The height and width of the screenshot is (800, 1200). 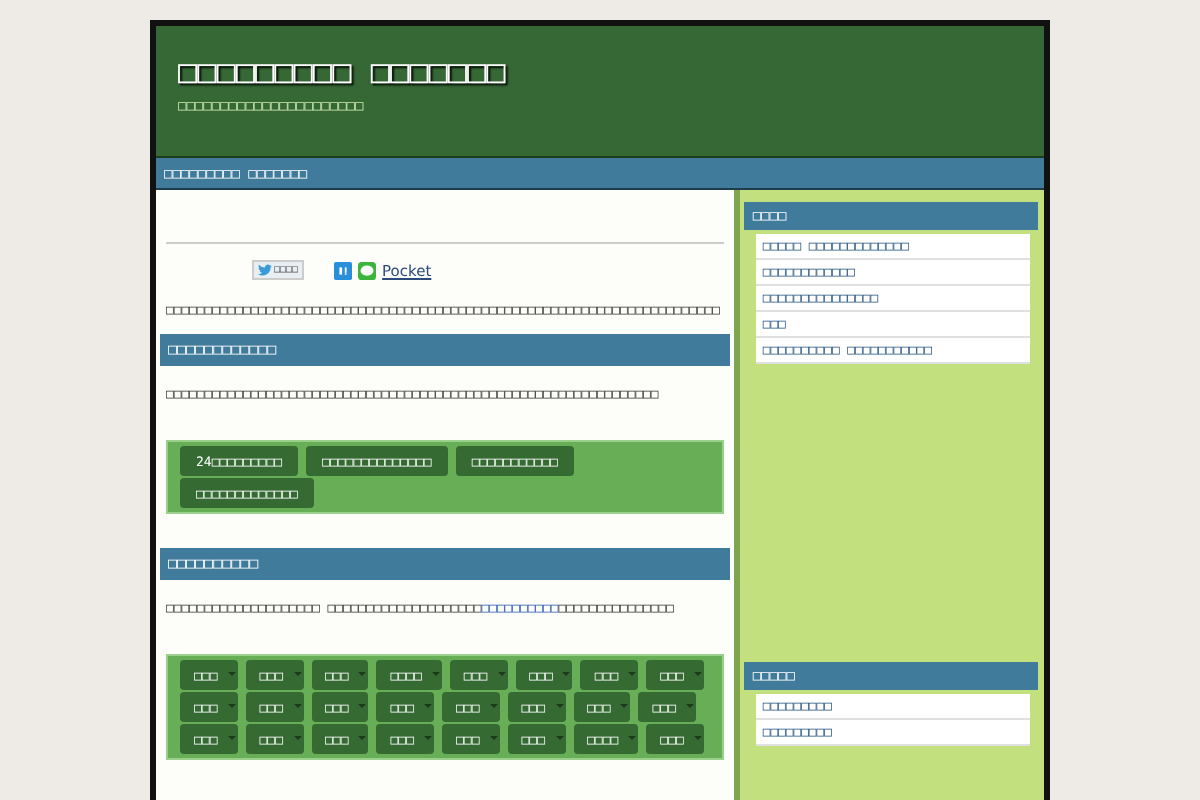 What do you see at coordinates (367, 270) in the screenshot?
I see `chat-bubble-icon` at bounding box center [367, 270].